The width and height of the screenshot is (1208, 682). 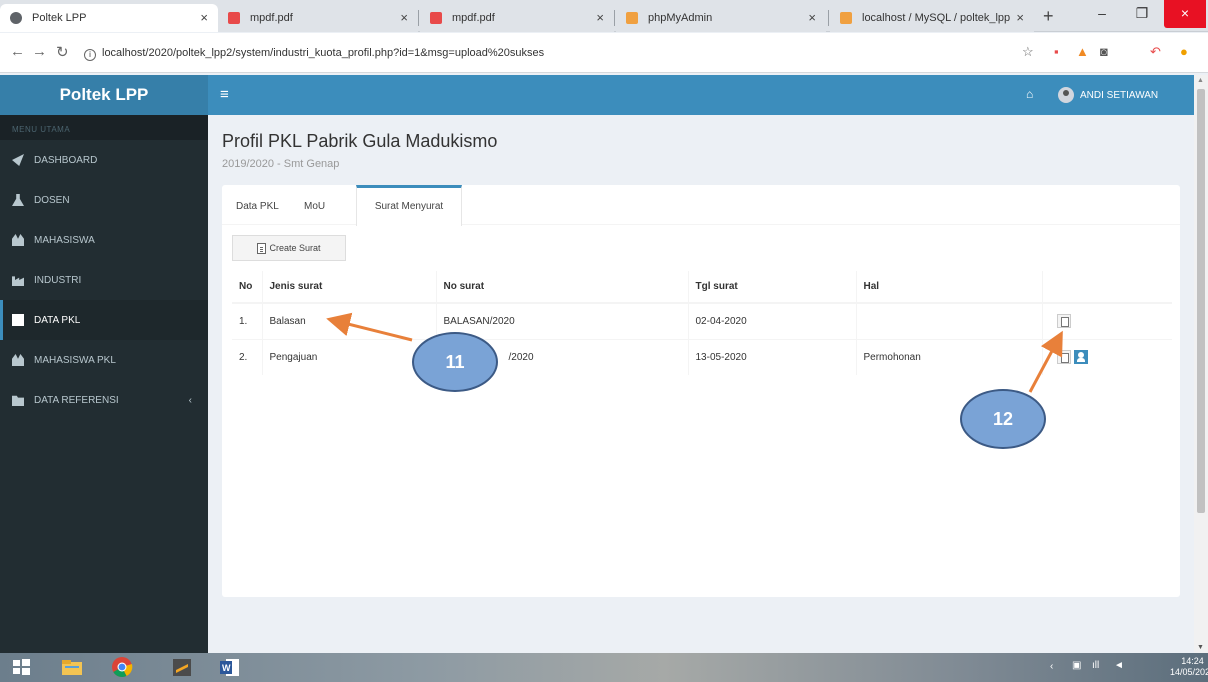 I want to click on update-alert-icon: ●, so click(x=1184, y=51).